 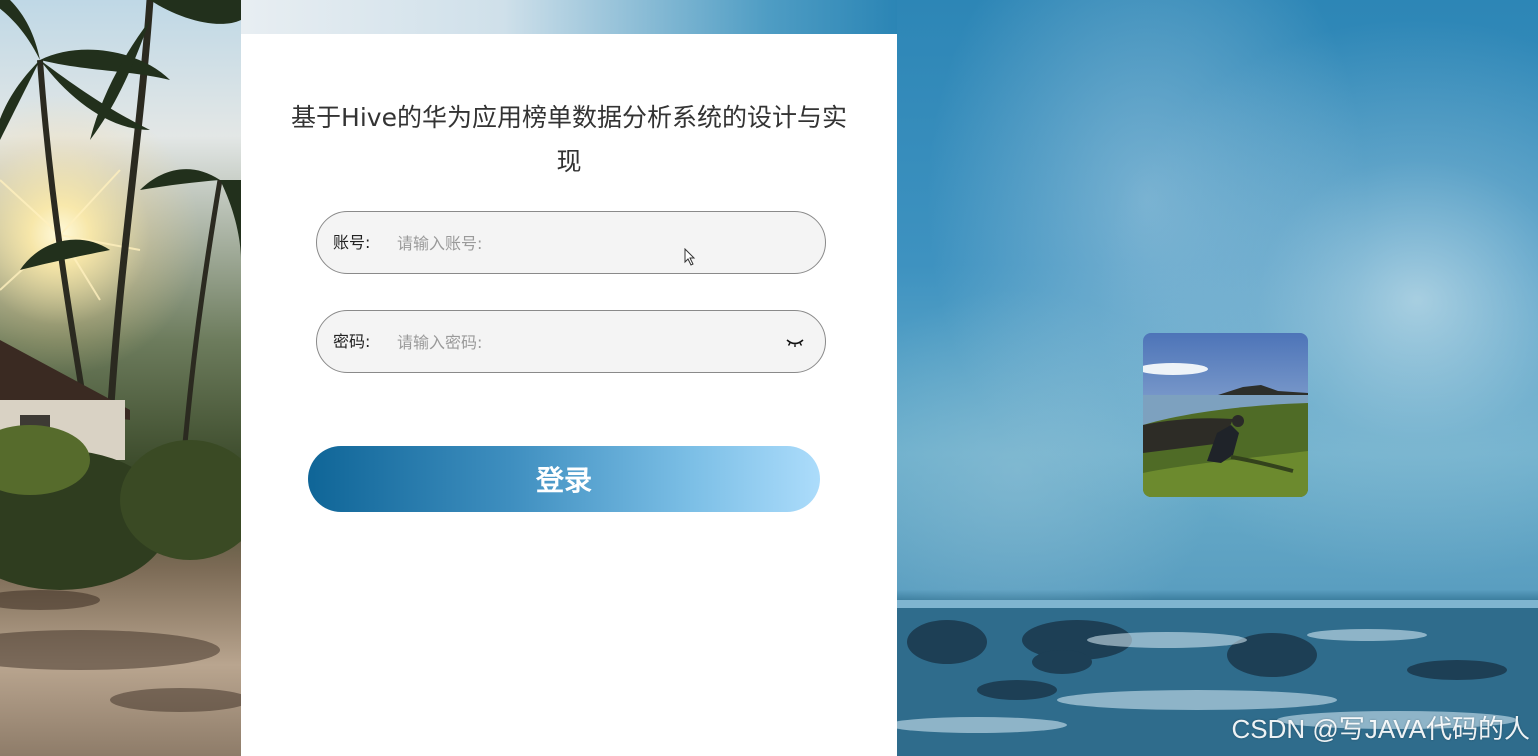 What do you see at coordinates (690, 257) in the screenshot?
I see `mouse-cursor-icon` at bounding box center [690, 257].